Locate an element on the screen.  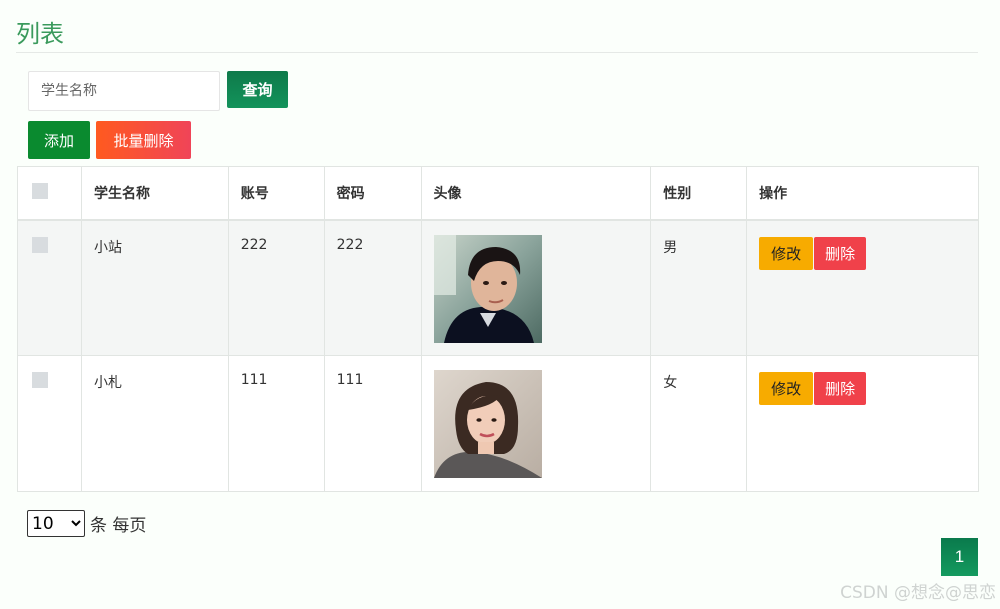
select-all-checkbox is located at coordinates (40, 190).